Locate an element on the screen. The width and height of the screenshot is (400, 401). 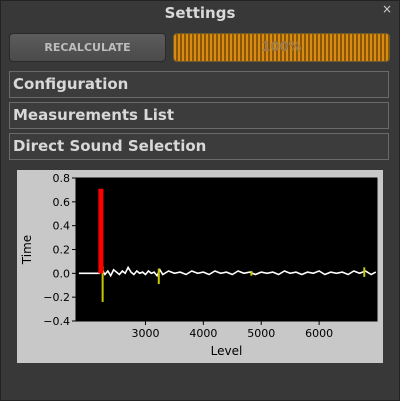
recalculate-button: RECALCULATE is located at coordinates (87, 47).